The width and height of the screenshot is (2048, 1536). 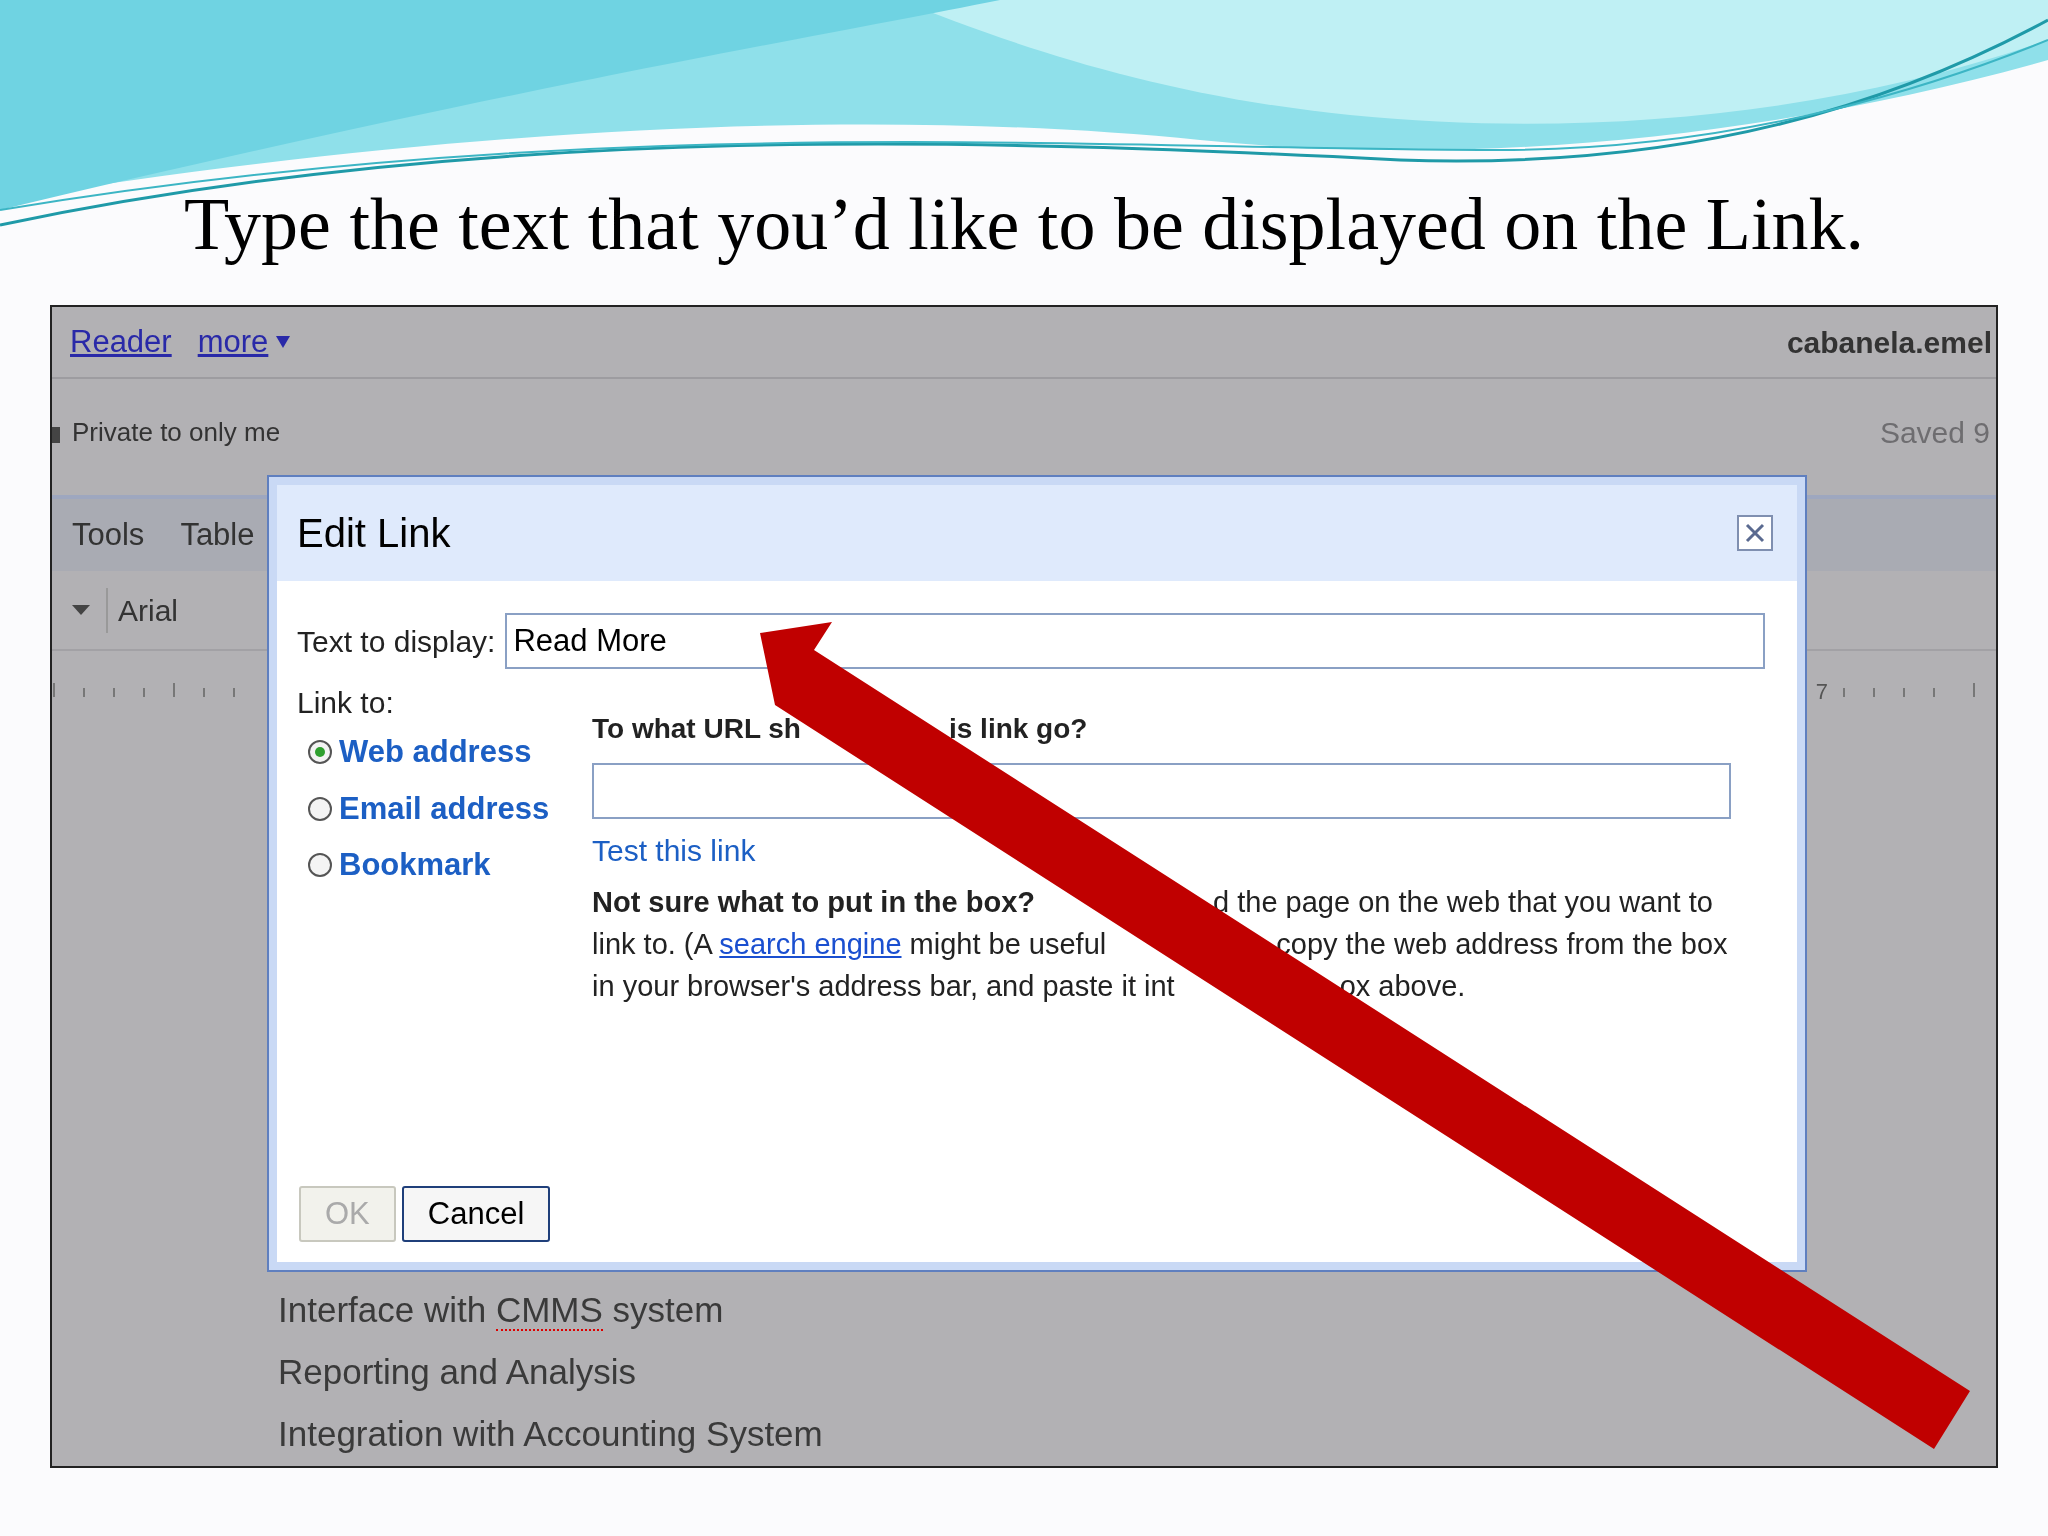 What do you see at coordinates (108, 535) in the screenshot?
I see `menu-item: Tools` at bounding box center [108, 535].